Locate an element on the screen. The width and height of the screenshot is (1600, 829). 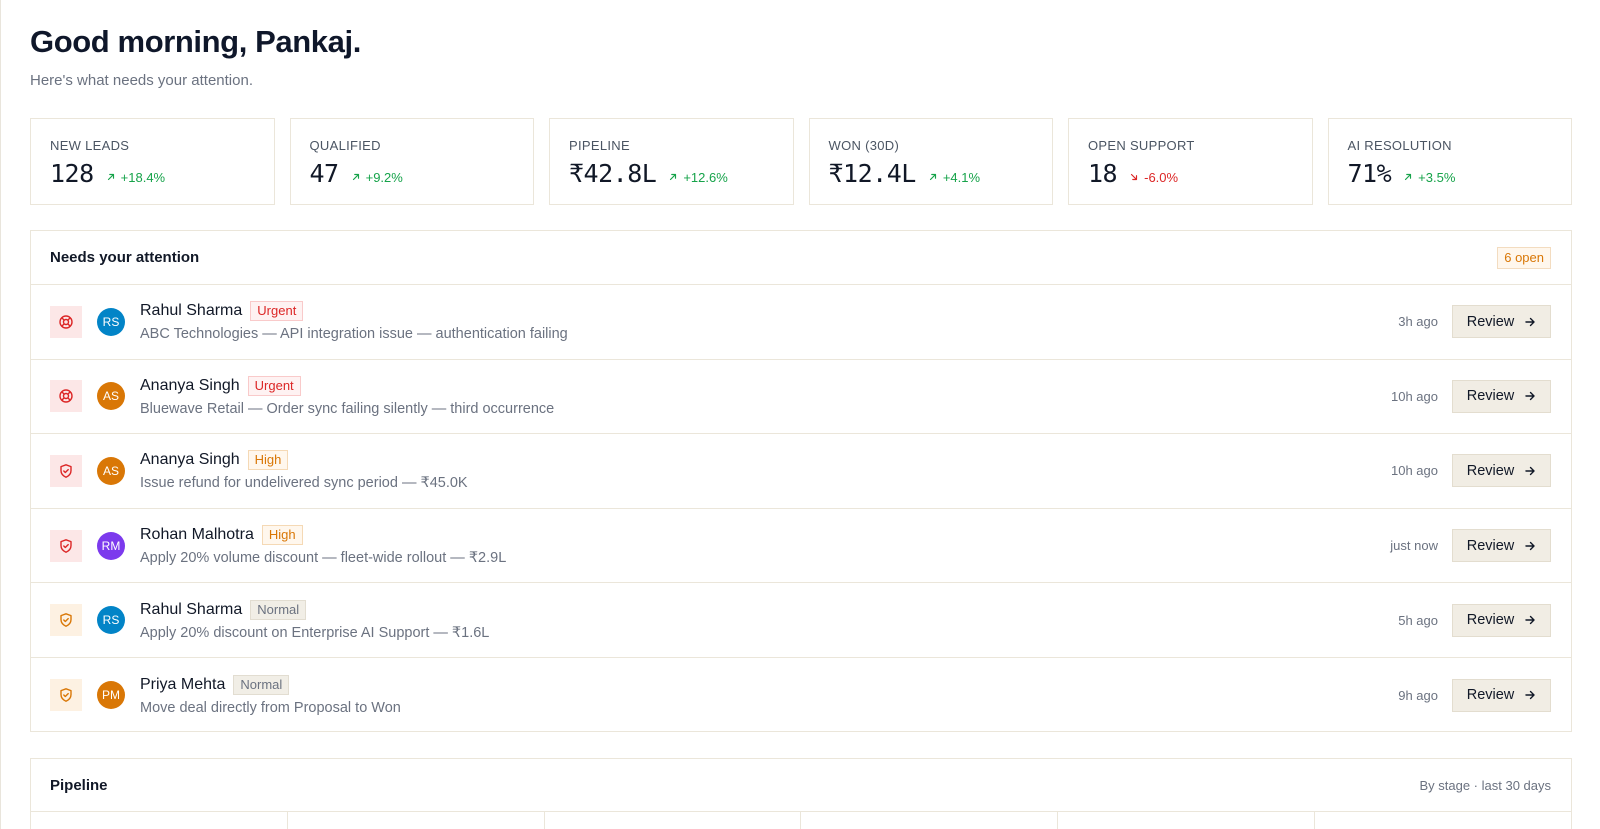
stat-card: Won (30D) ₹12.4L +4.1% is located at coordinates (930, 161).